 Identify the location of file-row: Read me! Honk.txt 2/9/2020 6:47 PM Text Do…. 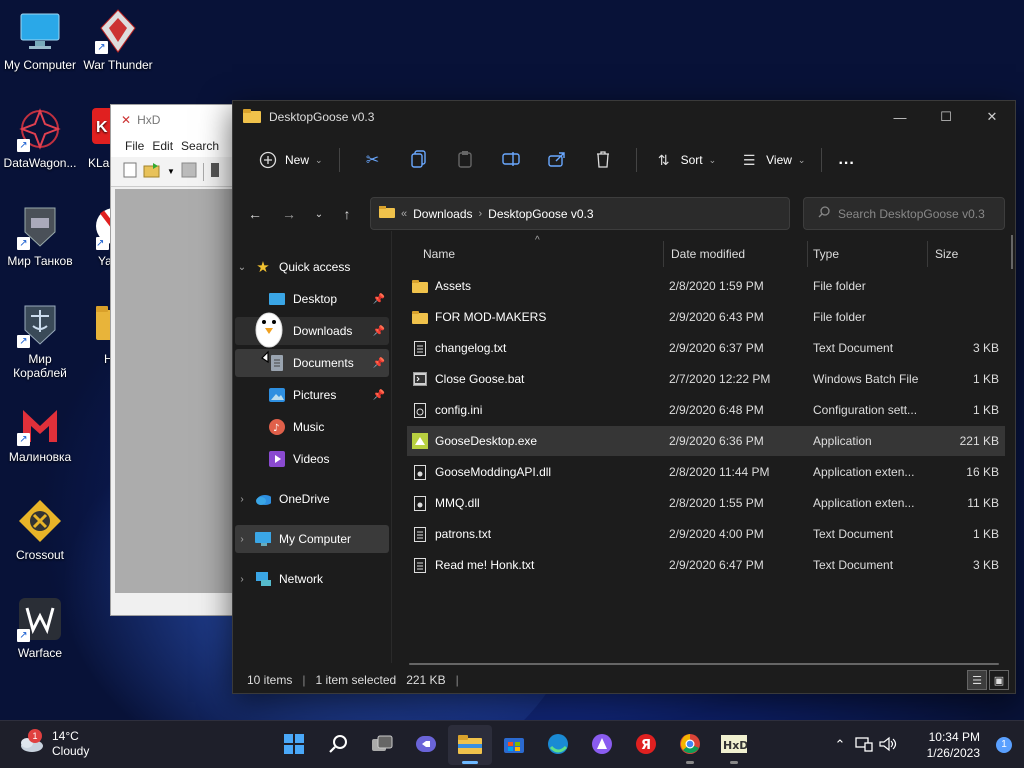
(706, 565).